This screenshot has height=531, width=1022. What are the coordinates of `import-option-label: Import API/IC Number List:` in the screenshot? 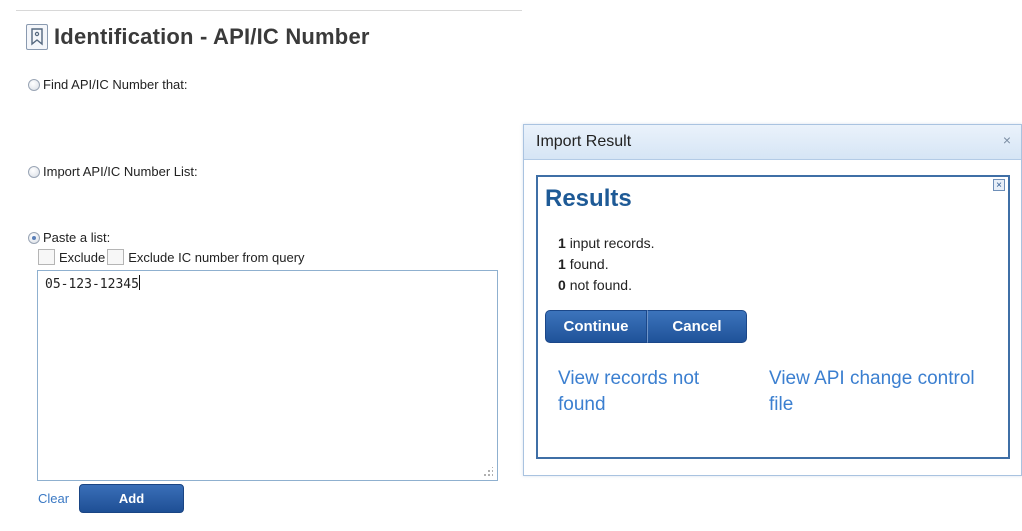 It's located at (120, 171).